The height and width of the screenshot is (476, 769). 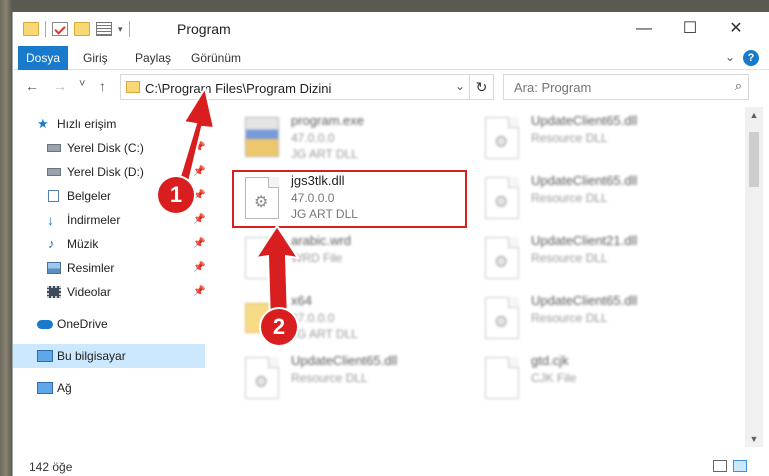 What do you see at coordinates (754, 277) in the screenshot?
I see `vertical-scrollbar: ▲ ▼` at bounding box center [754, 277].